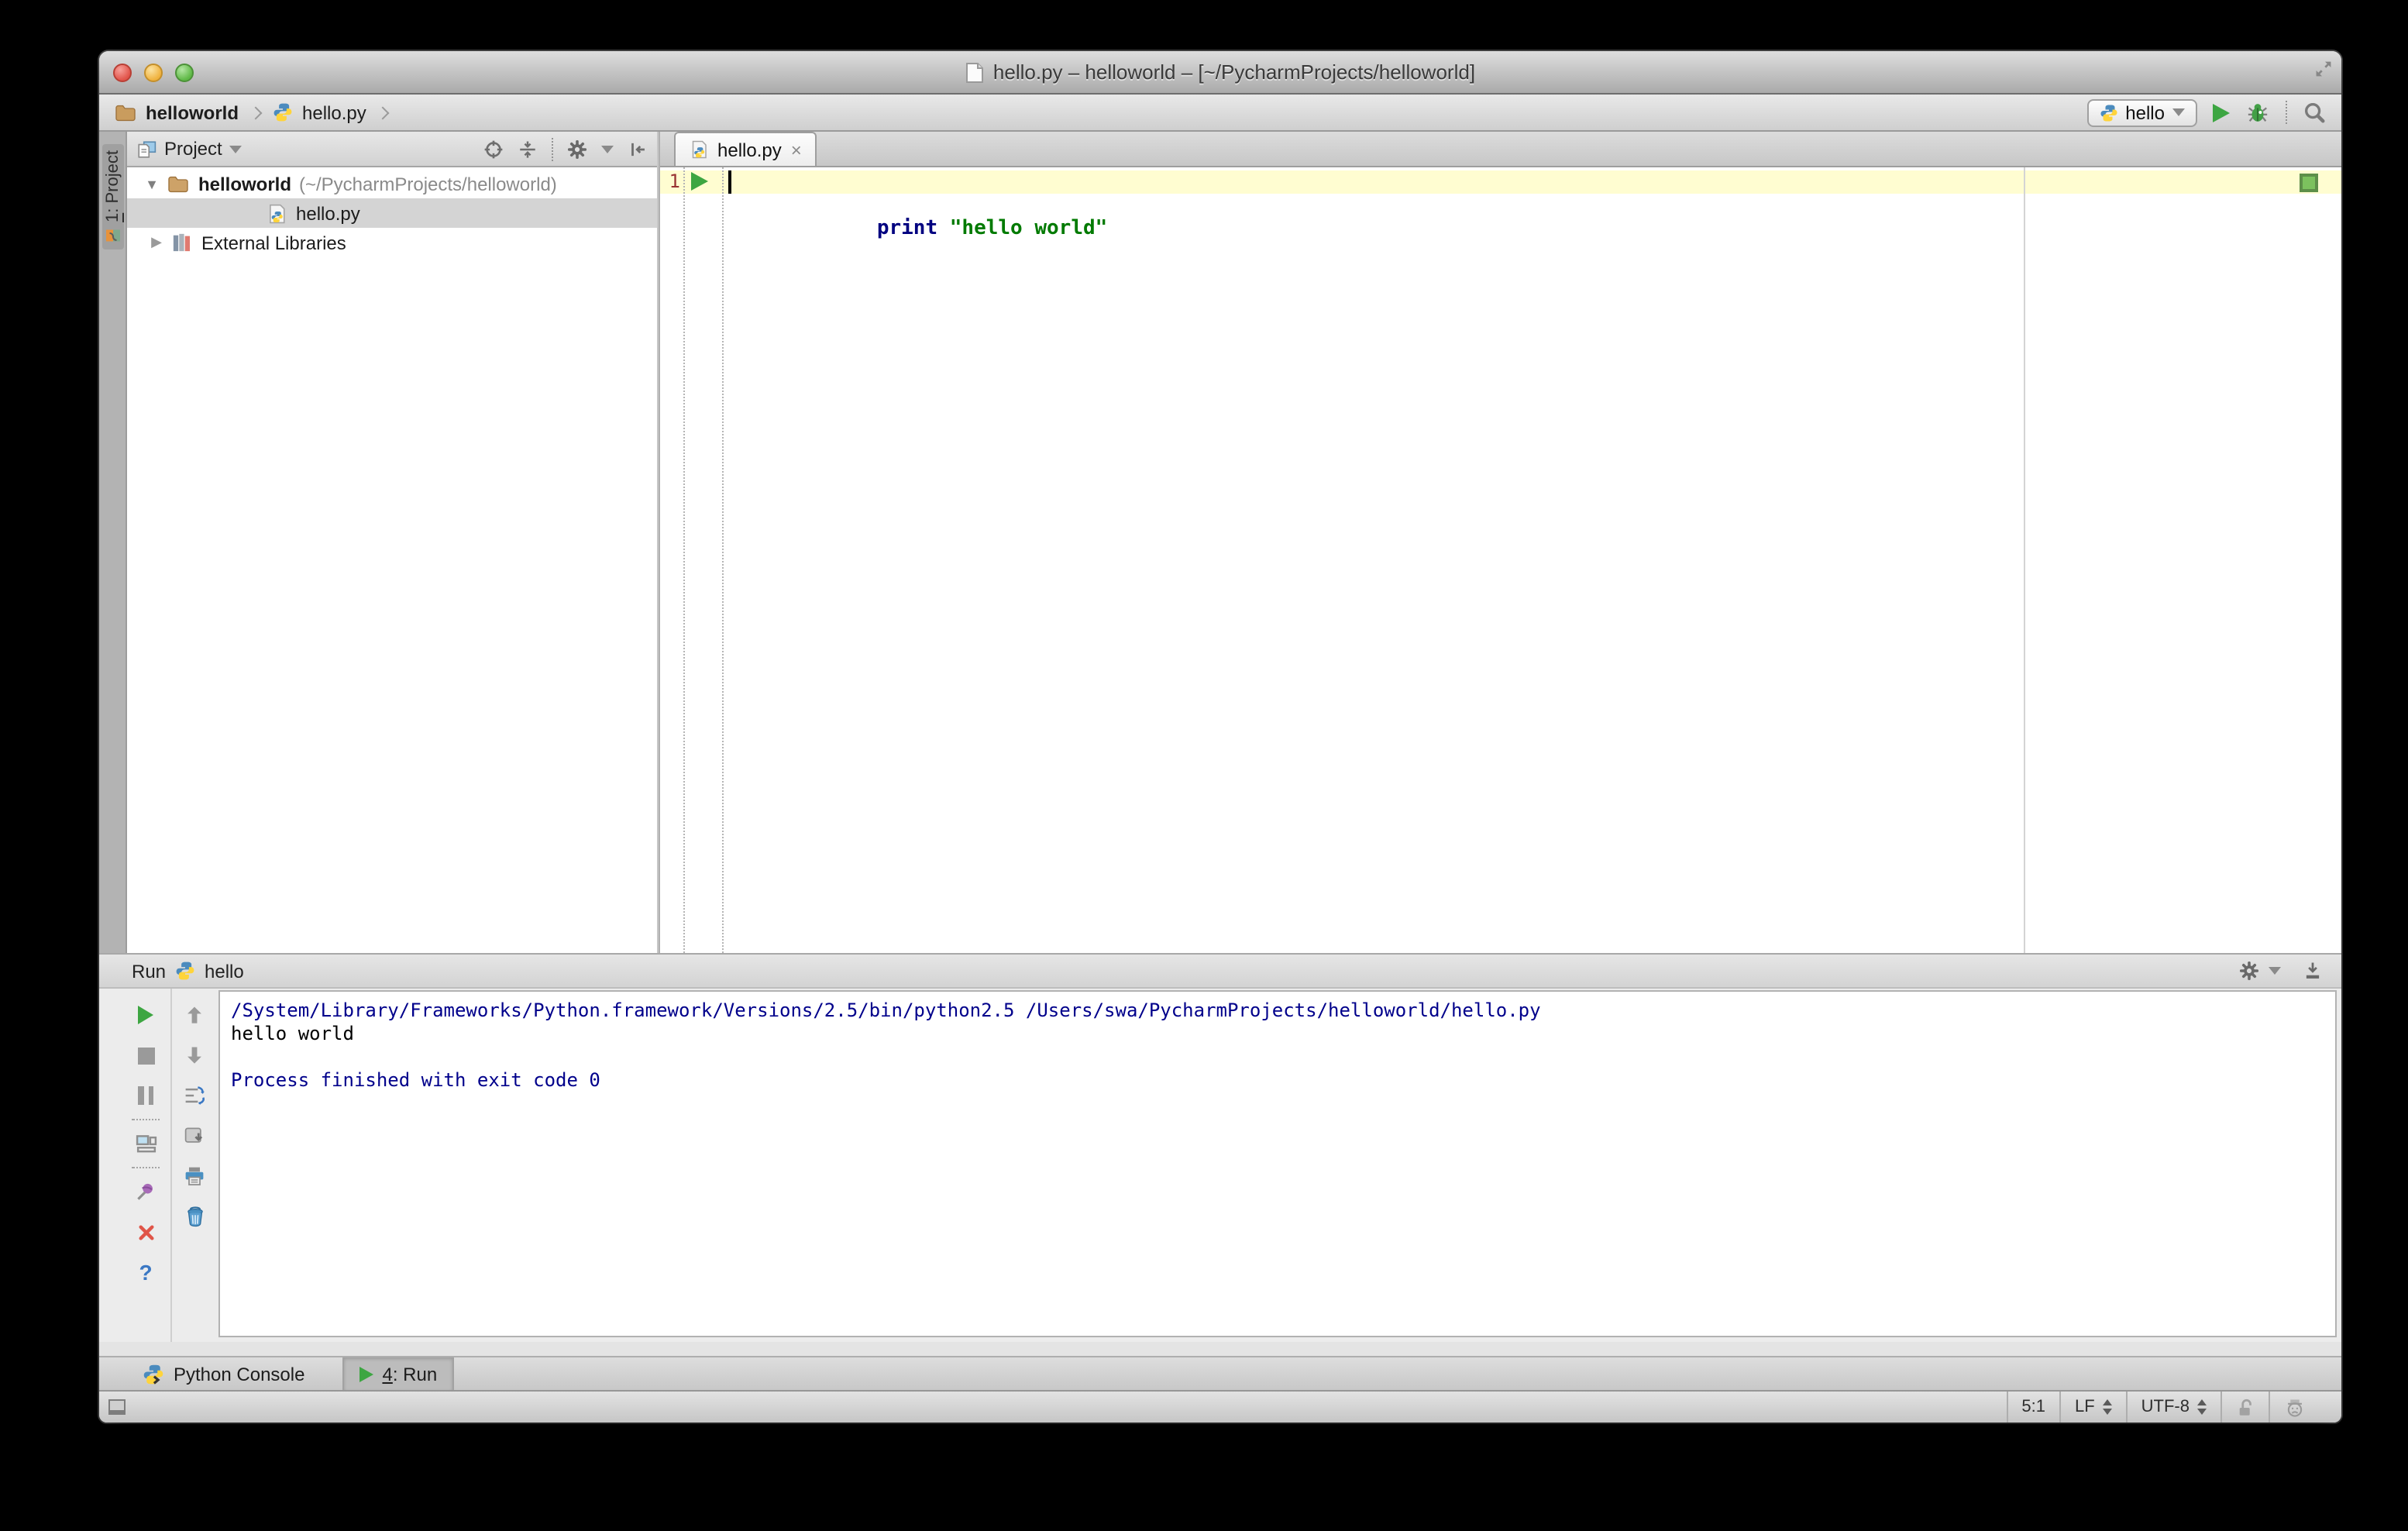  Describe the element at coordinates (256, 112) in the screenshot. I see `chevron-right-icon` at that location.